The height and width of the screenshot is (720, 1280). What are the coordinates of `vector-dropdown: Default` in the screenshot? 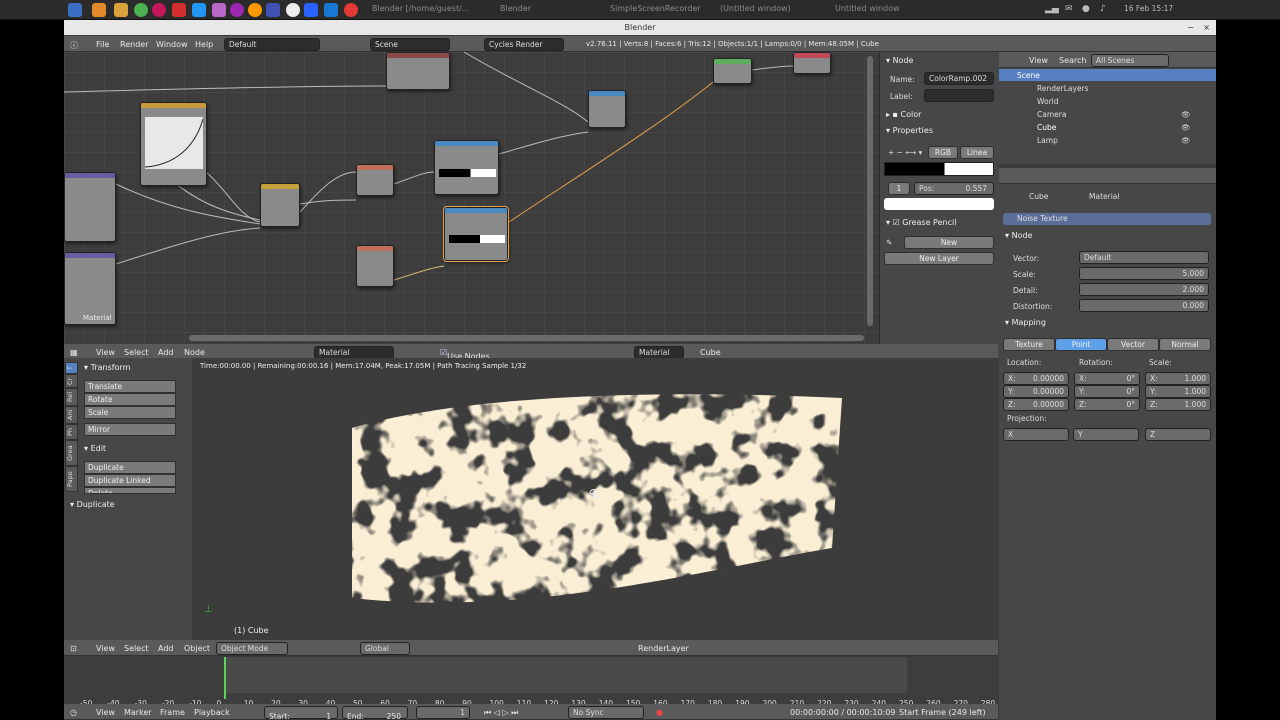 It's located at (1144, 257).